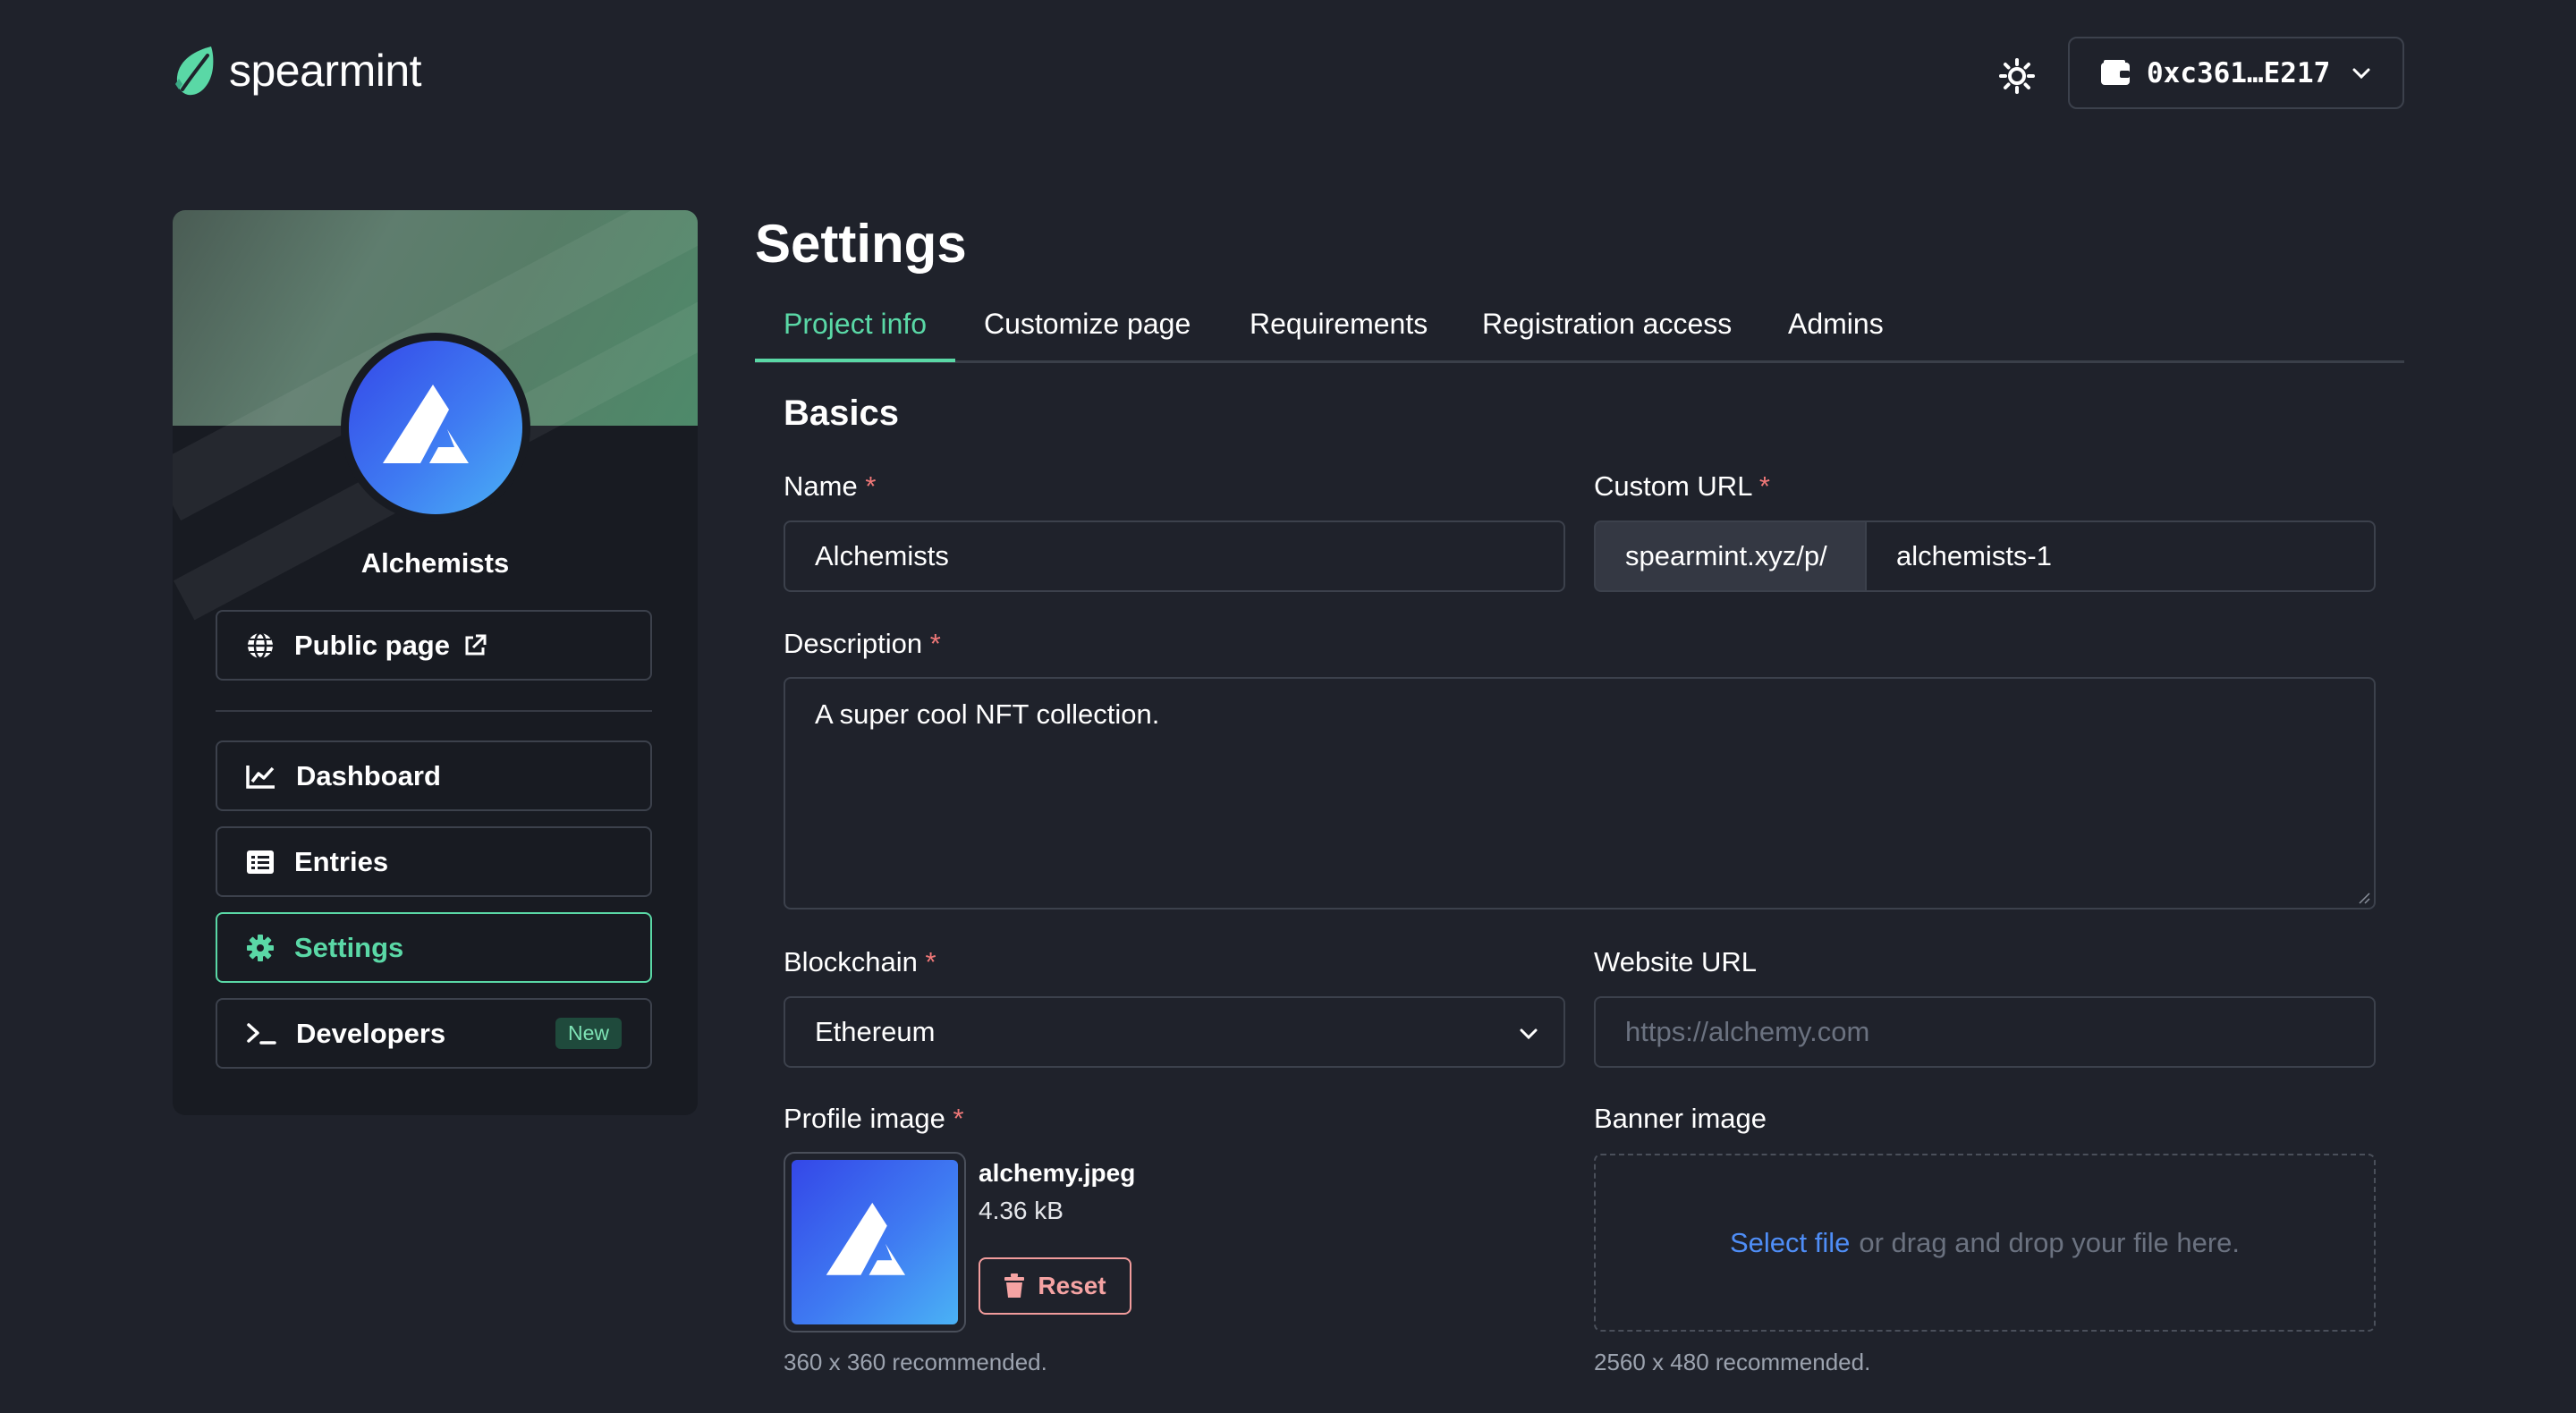 The height and width of the screenshot is (1413, 2576). What do you see at coordinates (1985, 1032) in the screenshot?
I see `website-url-input: https://alchemy.com` at bounding box center [1985, 1032].